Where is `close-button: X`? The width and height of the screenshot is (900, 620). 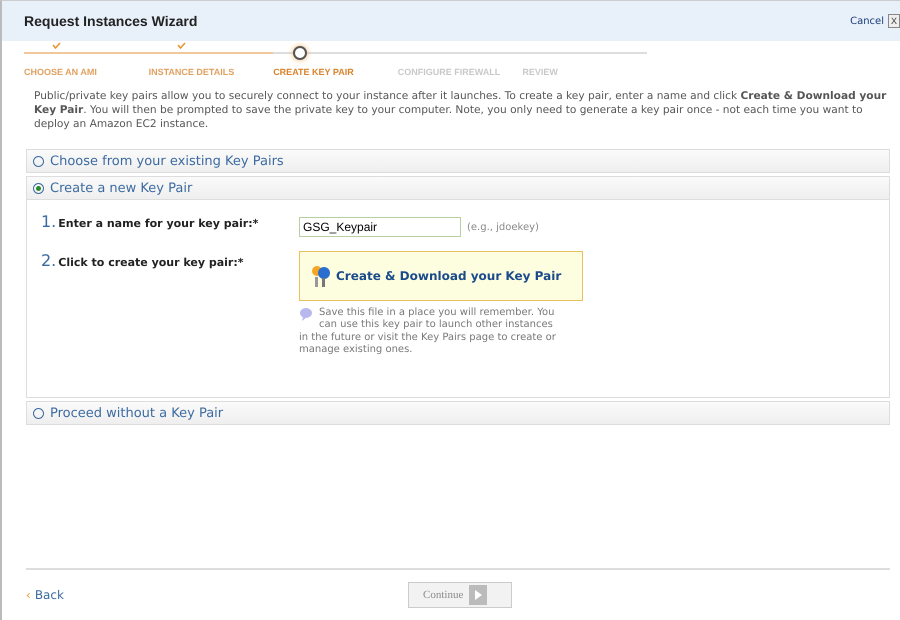
close-button: X is located at coordinates (894, 21).